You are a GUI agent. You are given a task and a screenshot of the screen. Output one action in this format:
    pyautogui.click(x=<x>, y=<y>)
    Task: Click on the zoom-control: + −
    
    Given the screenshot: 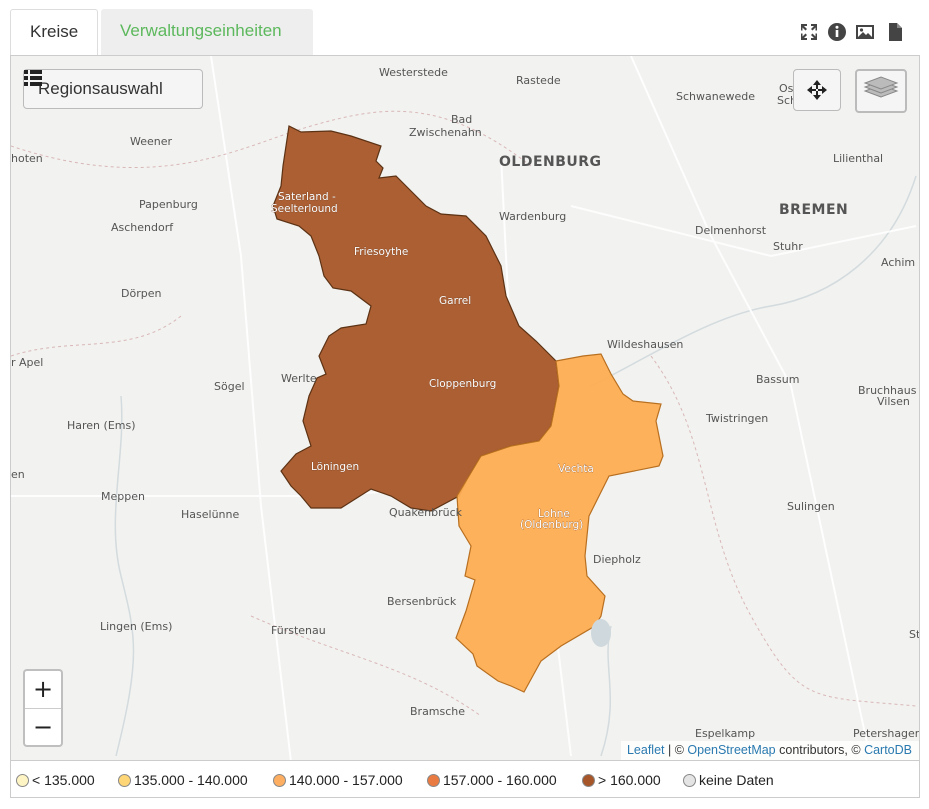 What is the action you would take?
    pyautogui.click(x=43, y=708)
    